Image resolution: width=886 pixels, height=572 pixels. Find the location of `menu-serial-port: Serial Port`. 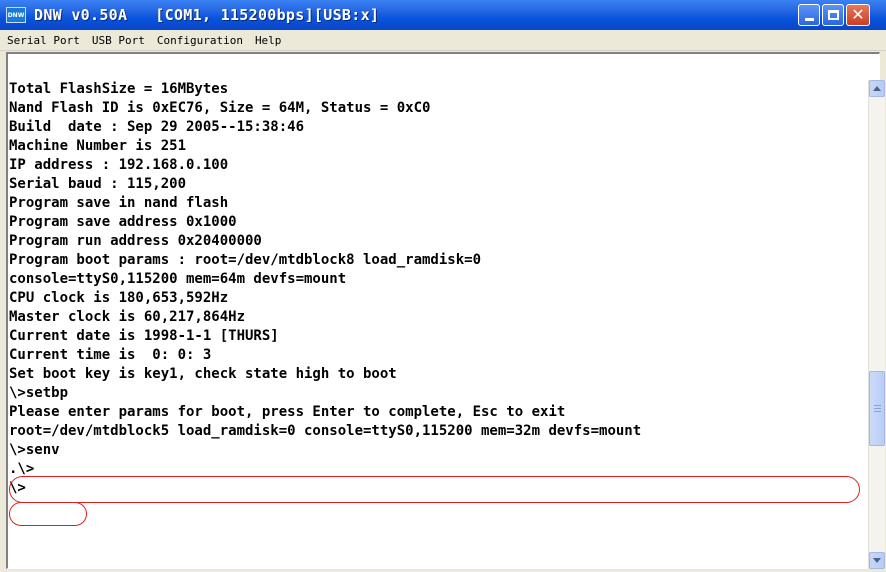

menu-serial-port: Serial Port is located at coordinates (43, 40).